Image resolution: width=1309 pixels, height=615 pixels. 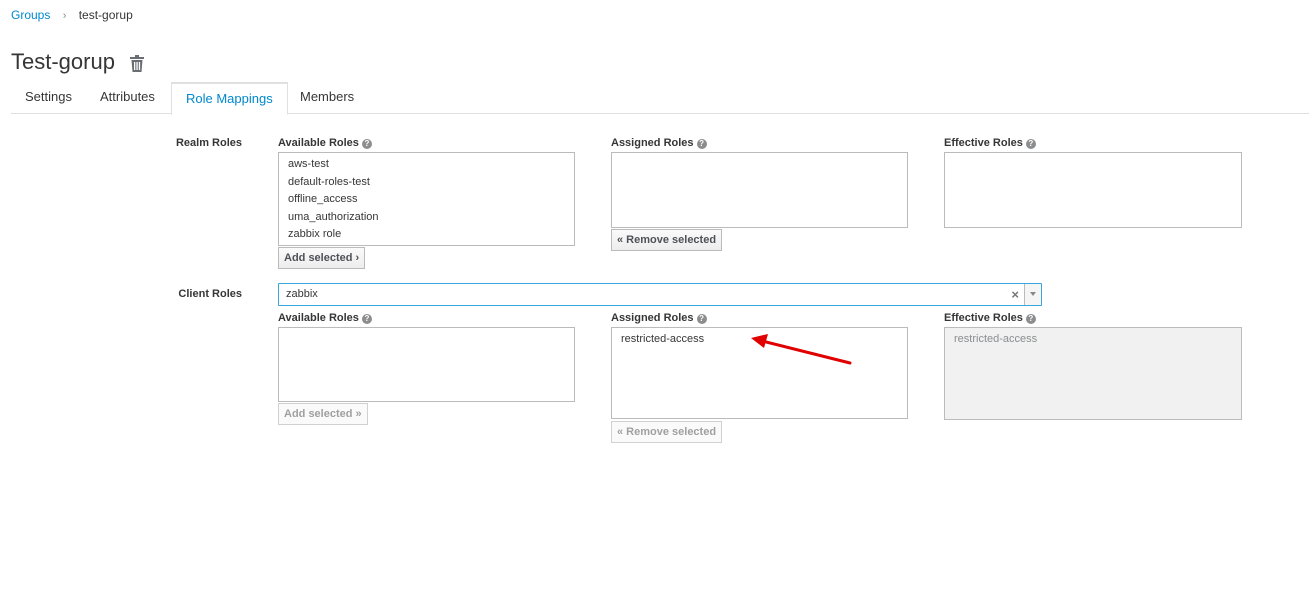 What do you see at coordinates (63, 61) in the screenshot?
I see `page-title: Test-gorup` at bounding box center [63, 61].